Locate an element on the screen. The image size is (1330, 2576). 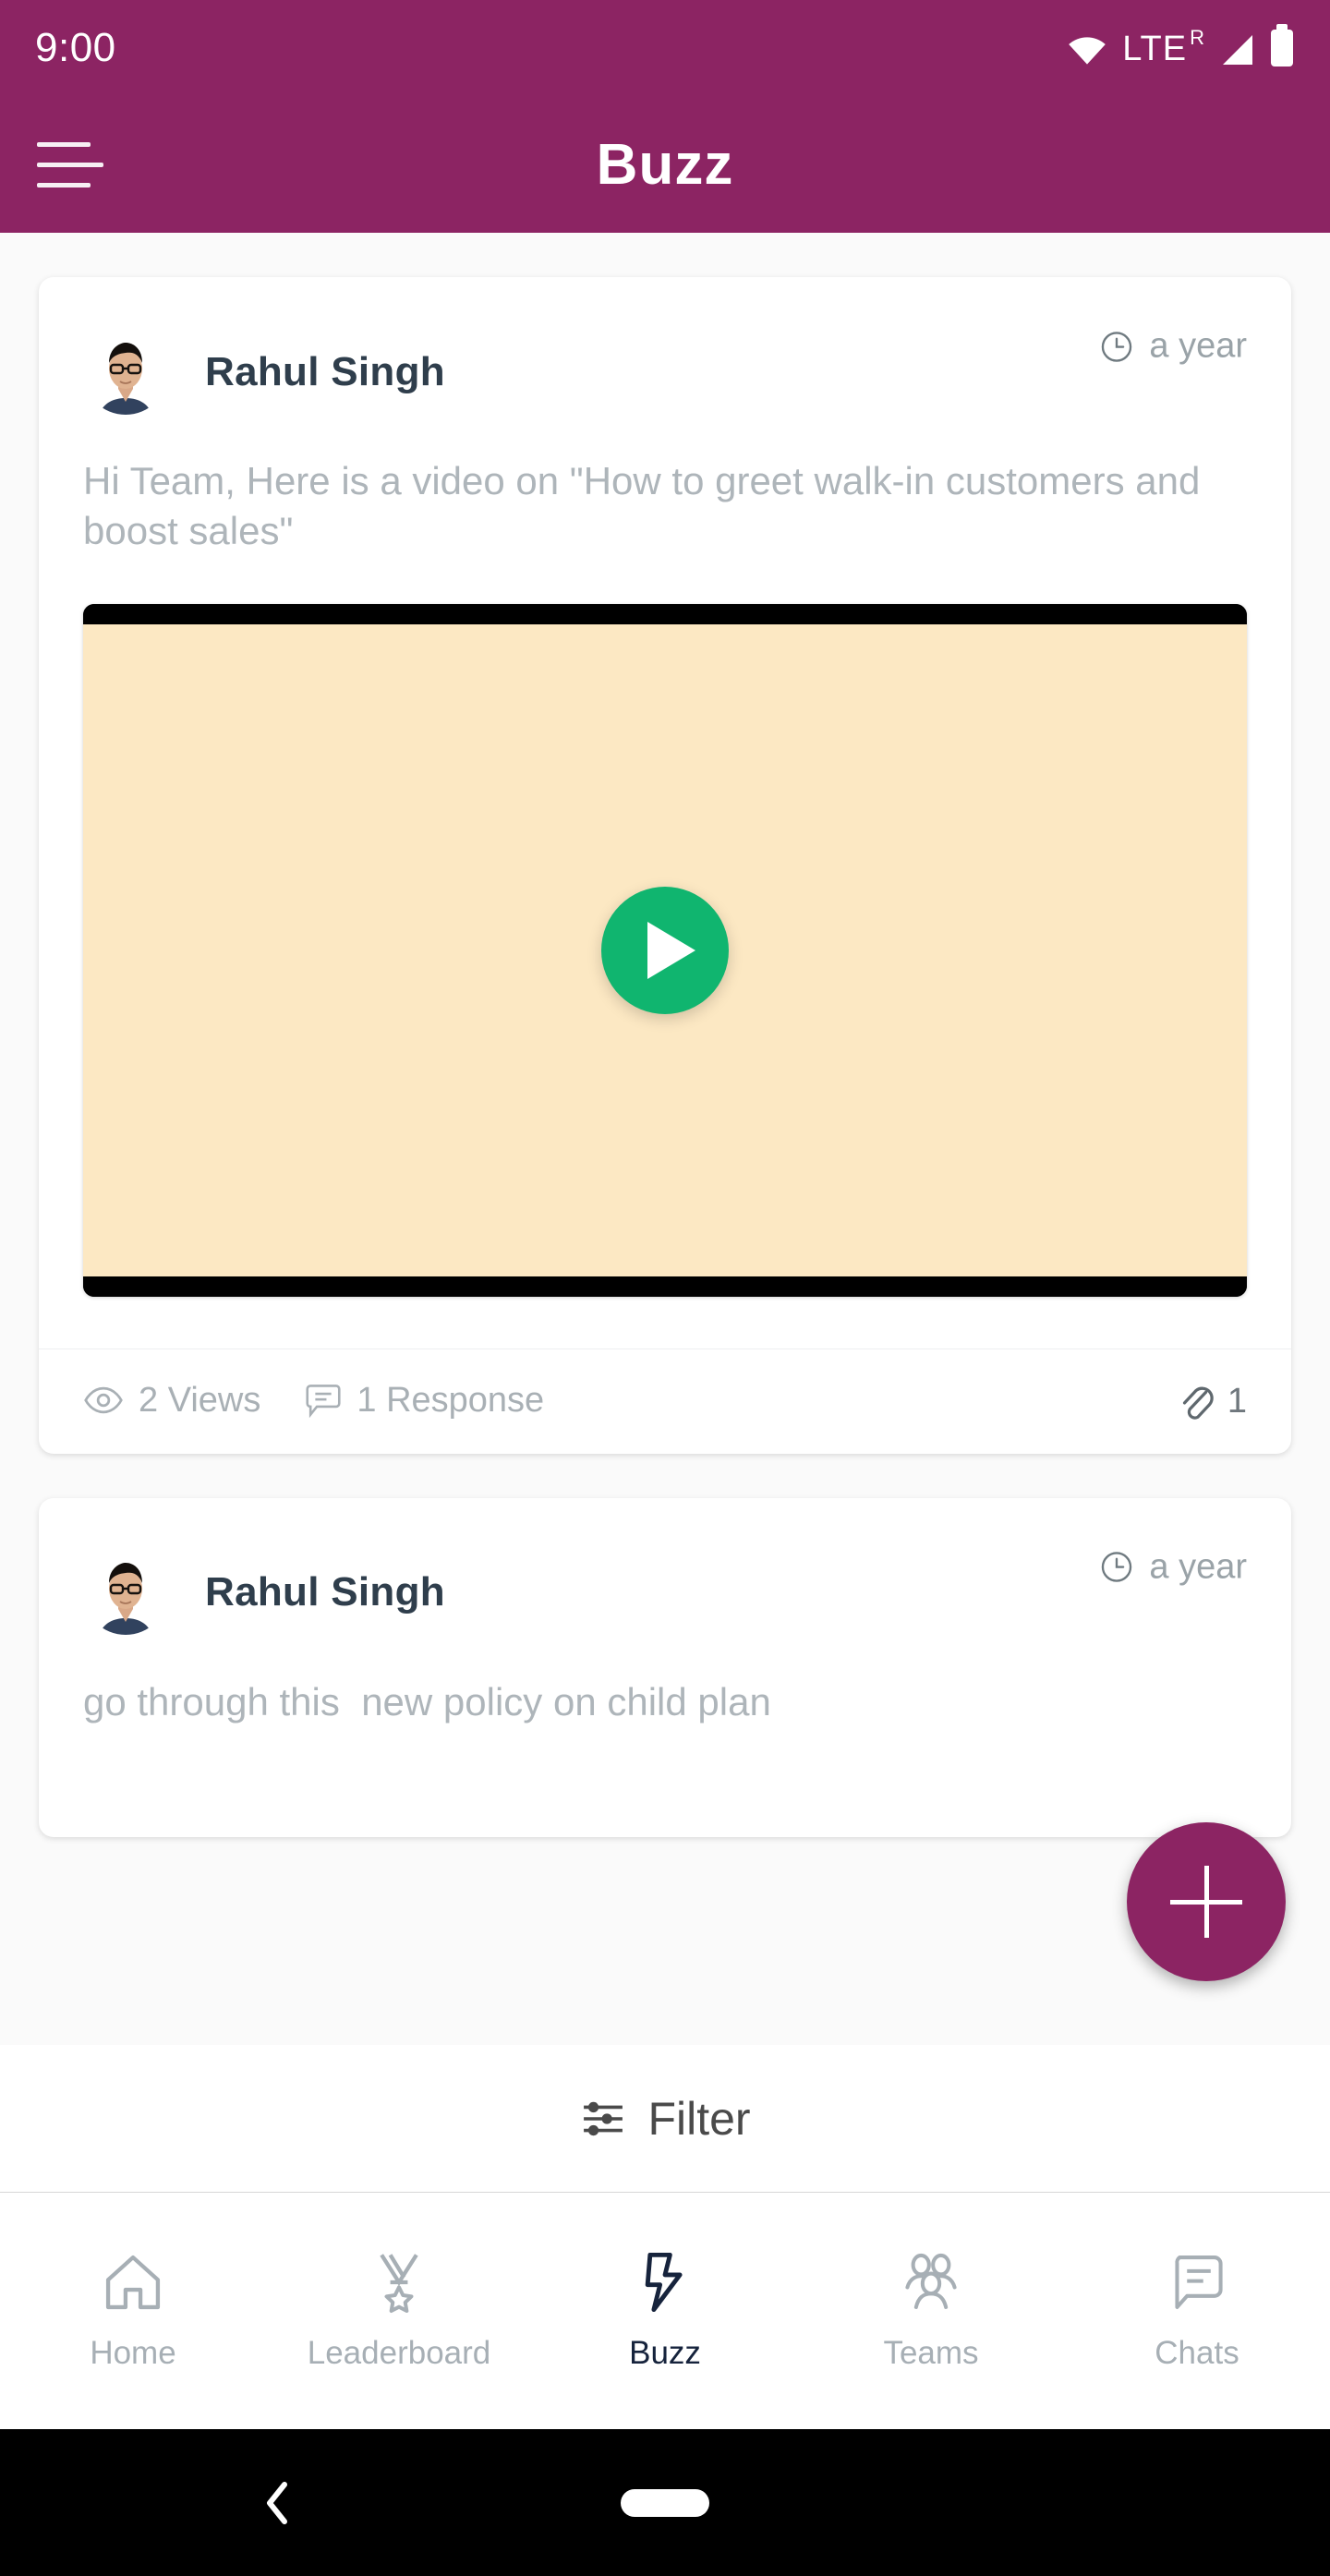
signal-icon is located at coordinates (1237, 50).